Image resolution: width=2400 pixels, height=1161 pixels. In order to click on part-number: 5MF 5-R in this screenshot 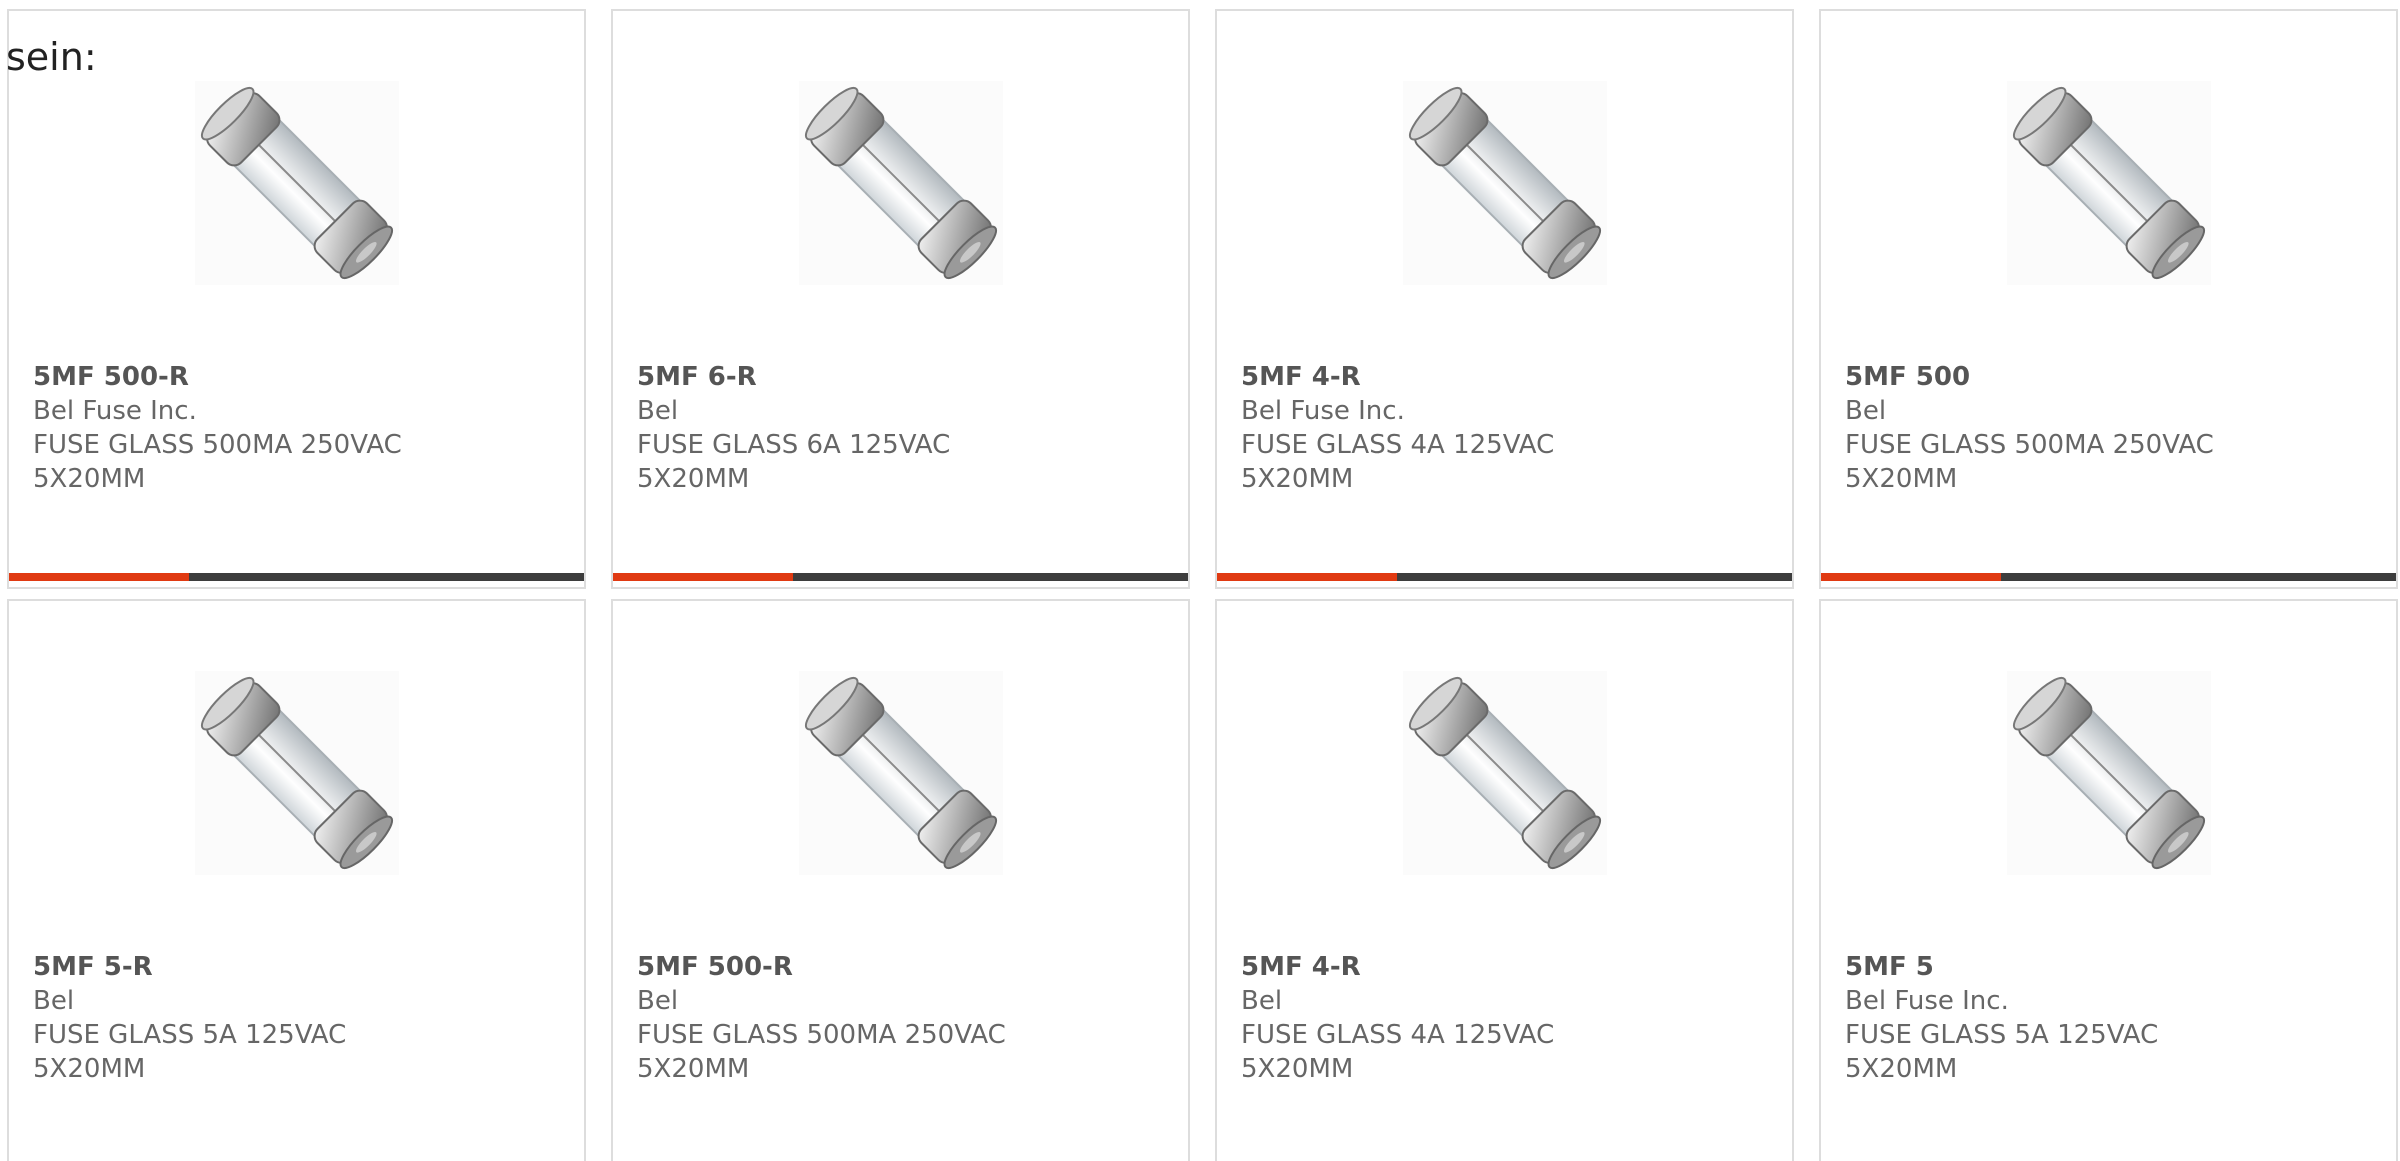, I will do `click(243, 967)`.